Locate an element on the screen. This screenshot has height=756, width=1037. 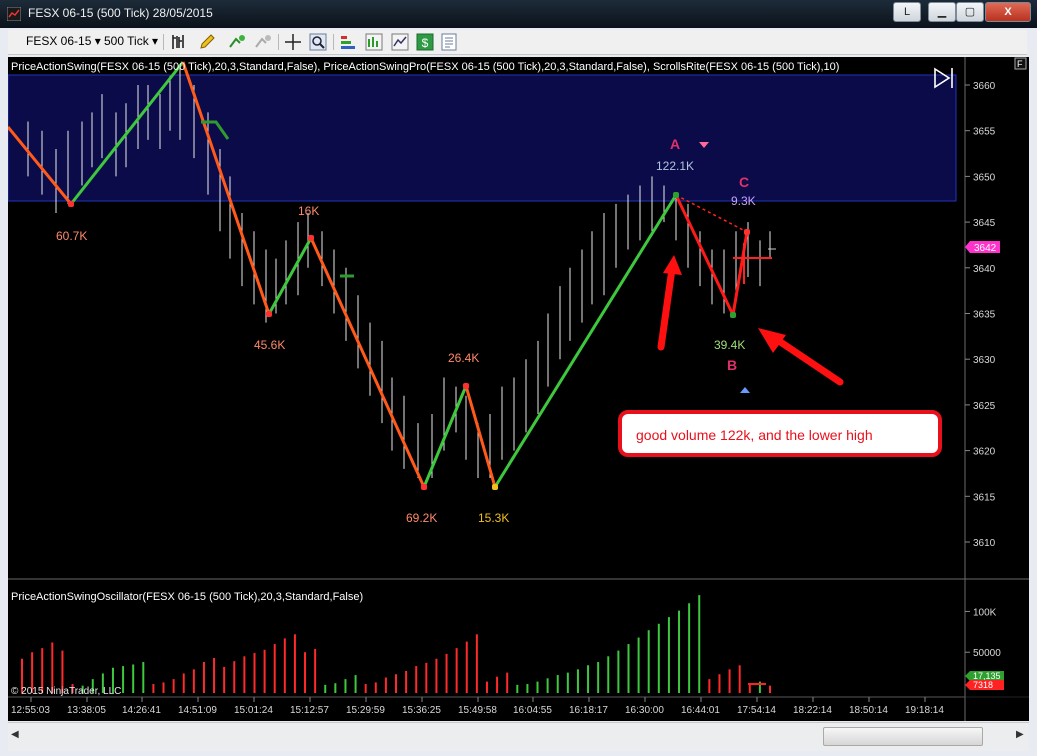
time-axis-label: 15:29:59 is located at coordinates (365, 710).